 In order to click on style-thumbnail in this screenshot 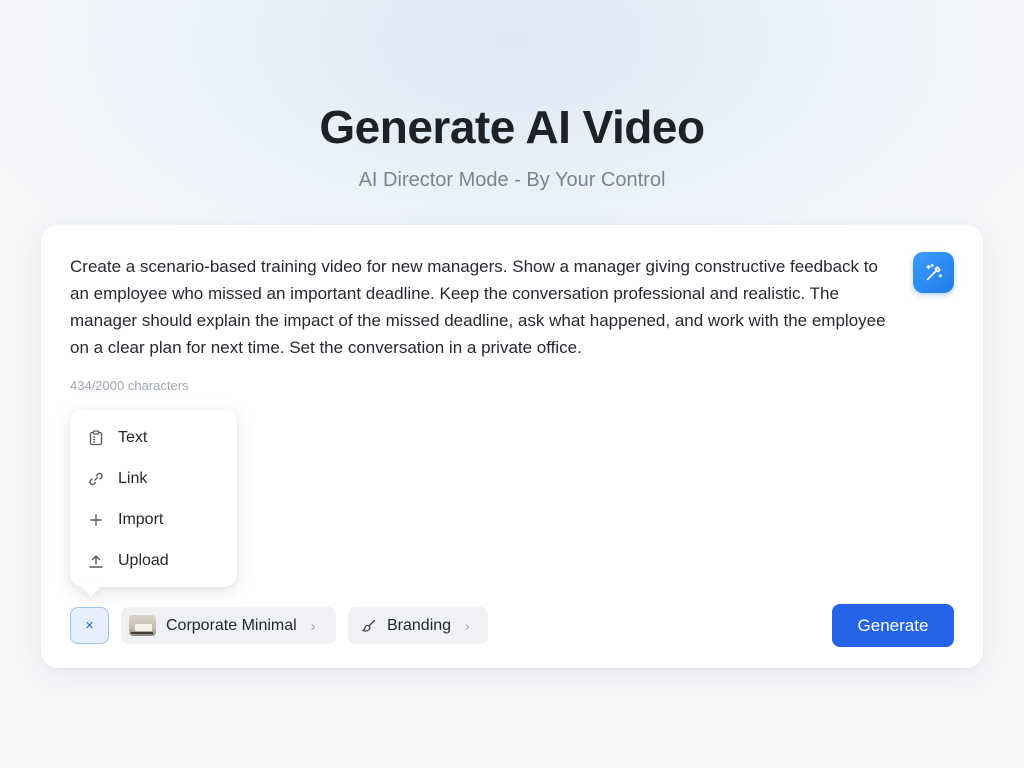, I will do `click(142, 625)`.